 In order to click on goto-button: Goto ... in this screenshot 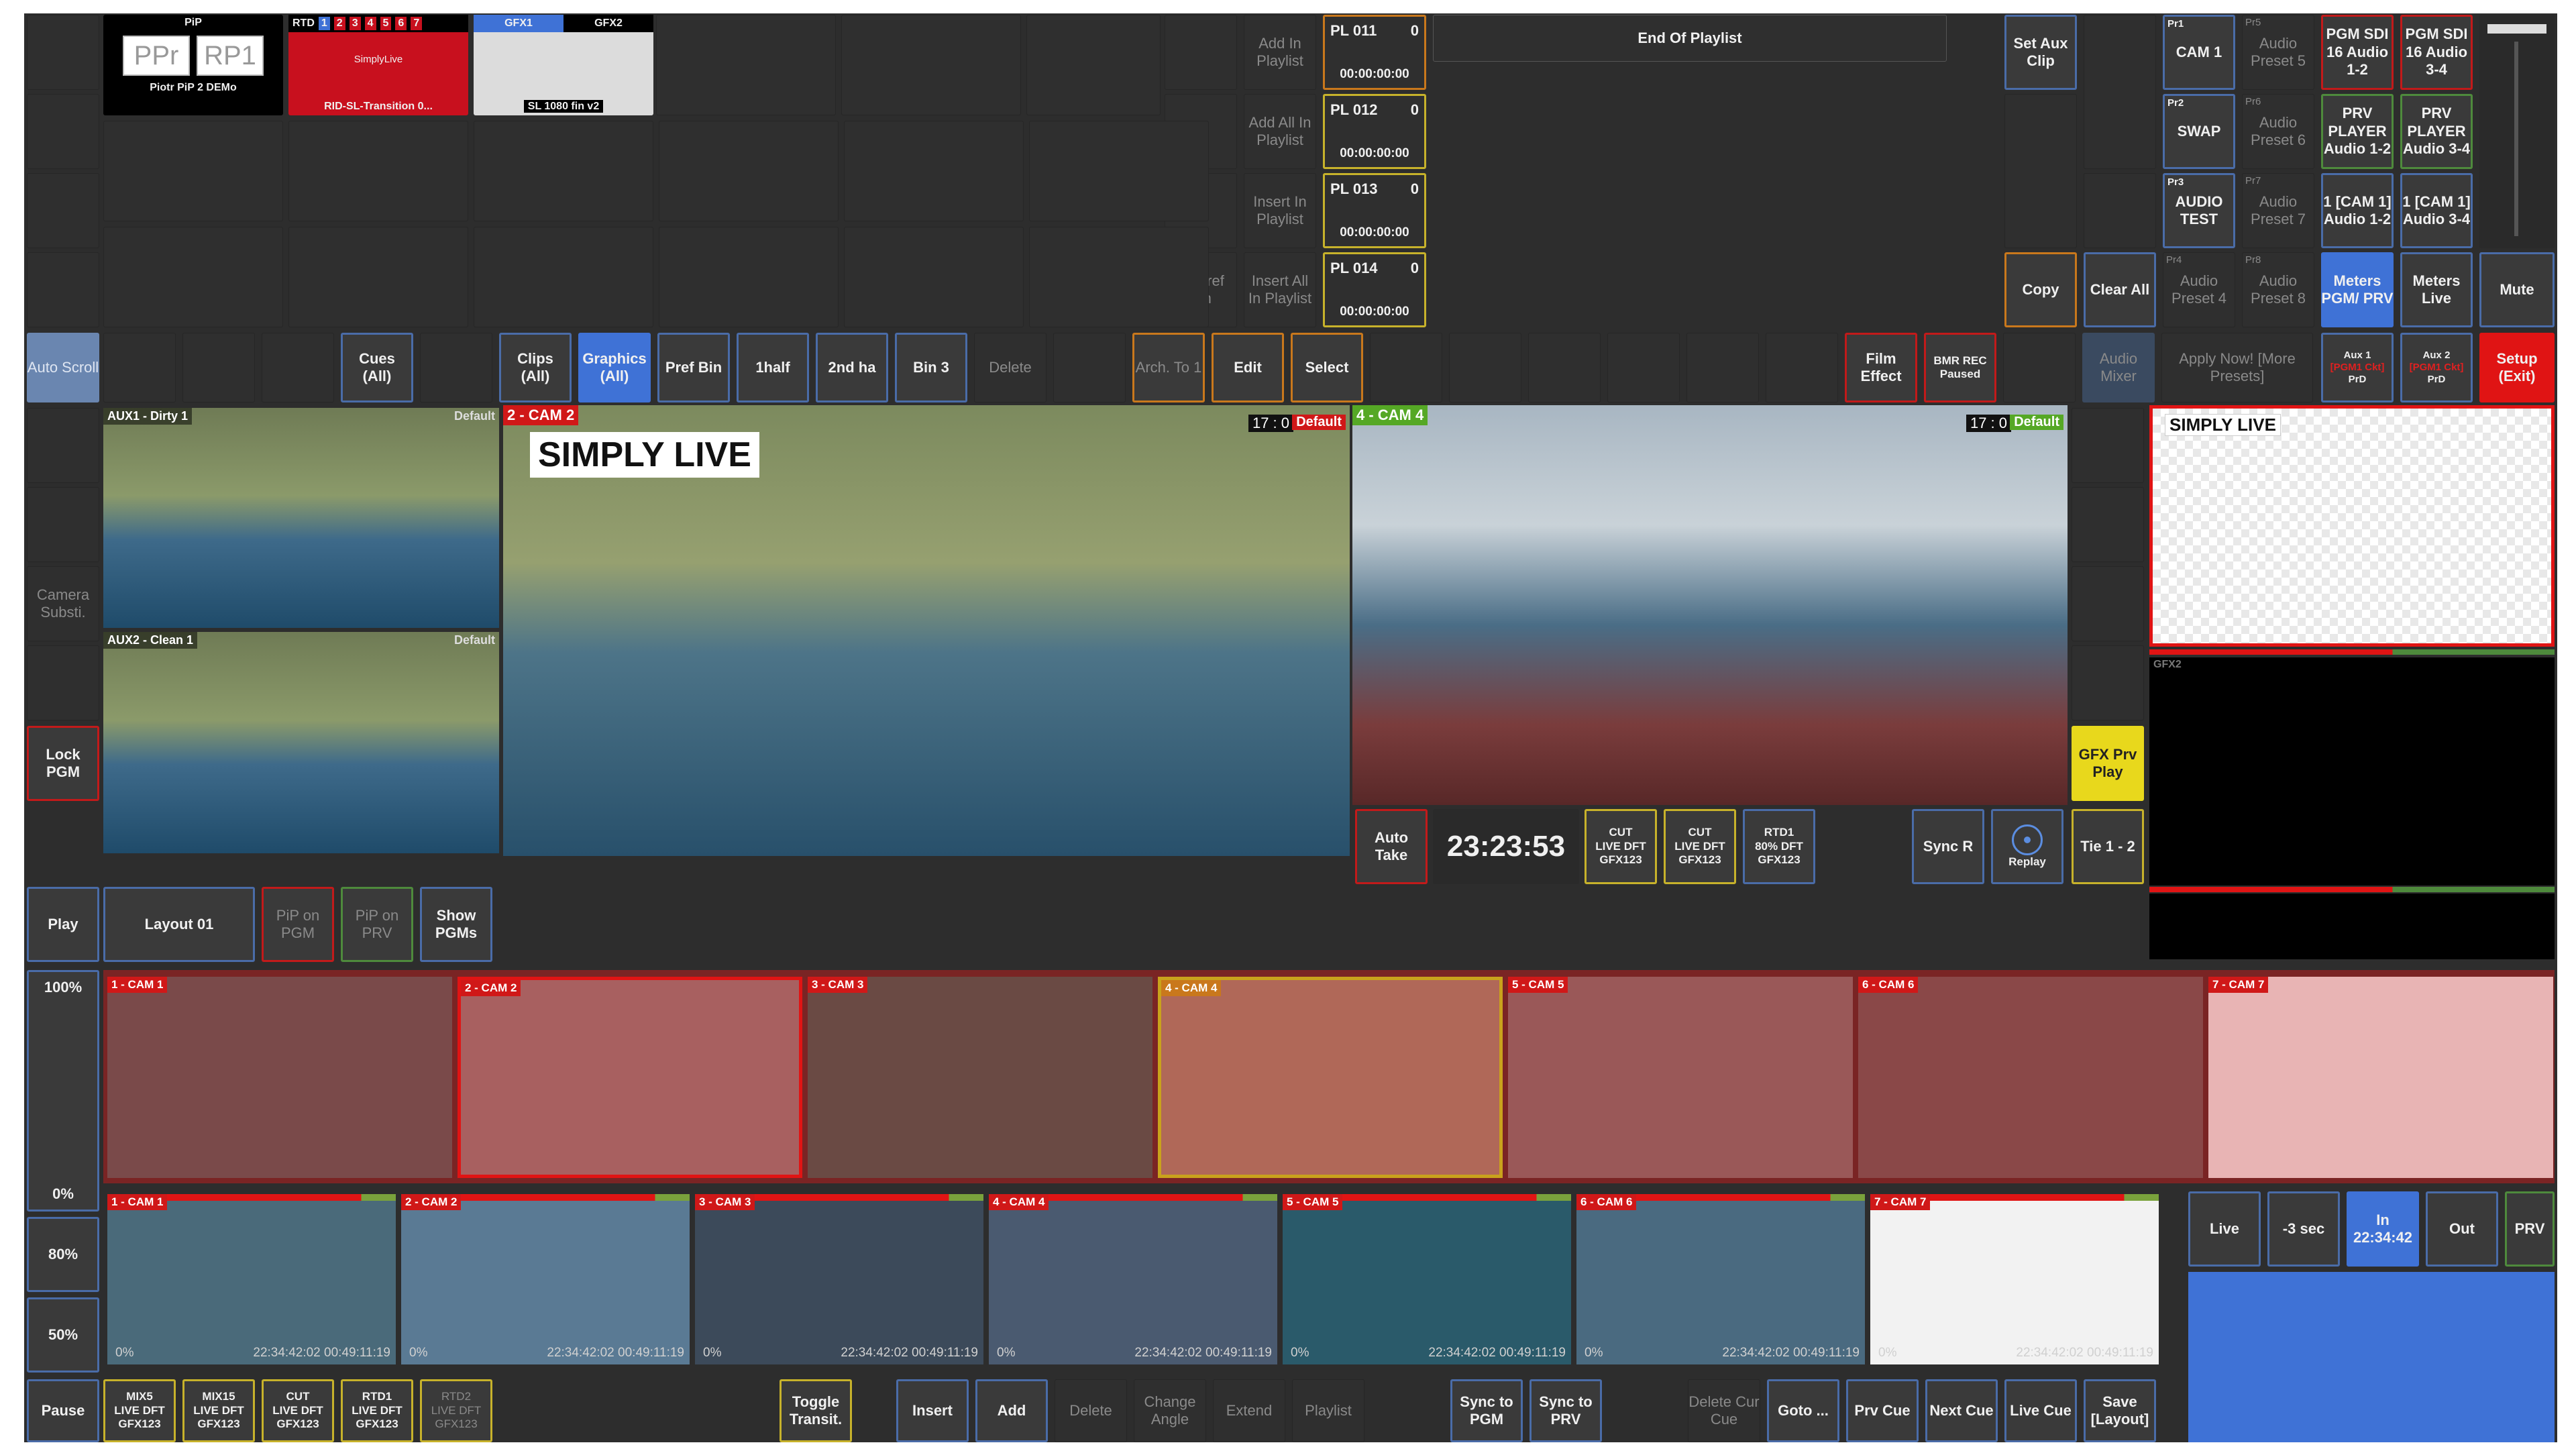, I will do `click(1803, 1410)`.